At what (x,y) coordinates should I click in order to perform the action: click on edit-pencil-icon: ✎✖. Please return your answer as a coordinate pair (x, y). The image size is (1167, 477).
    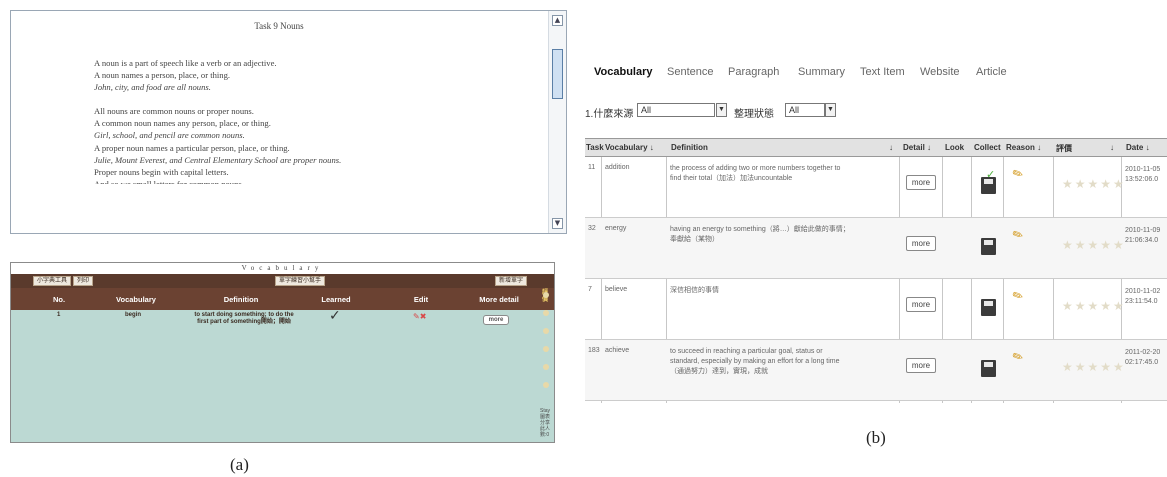
    Looking at the image, I should click on (419, 316).